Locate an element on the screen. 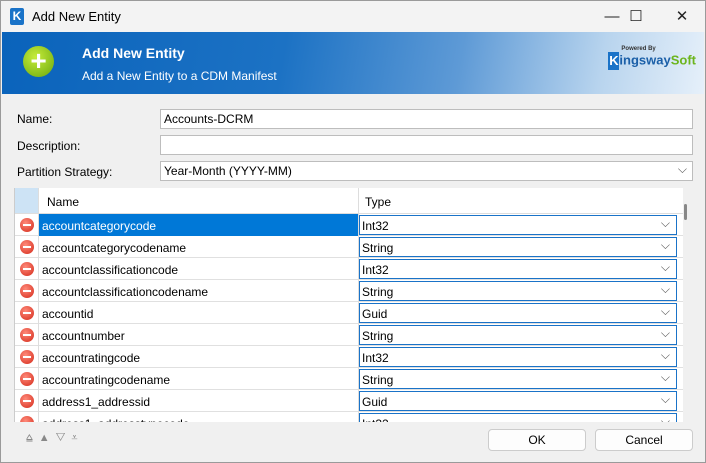  table-row: accountratingcode Int32 is located at coordinates (349, 357).